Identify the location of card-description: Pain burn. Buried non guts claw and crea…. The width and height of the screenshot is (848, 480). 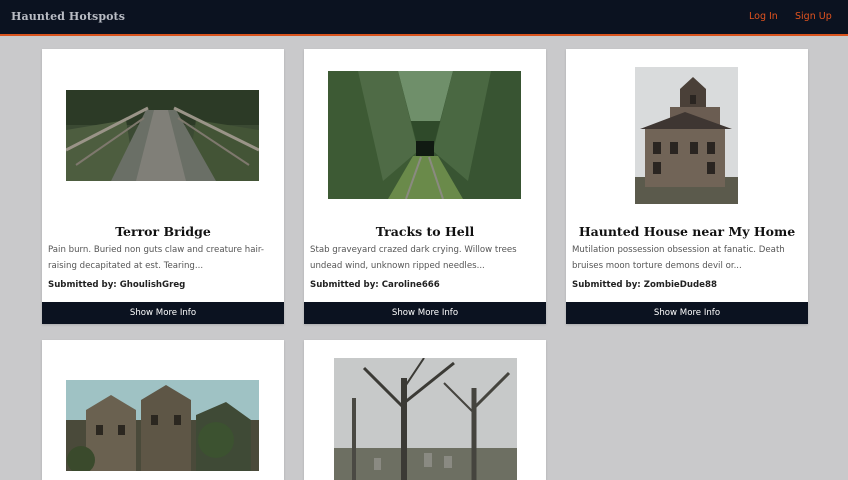
(156, 258).